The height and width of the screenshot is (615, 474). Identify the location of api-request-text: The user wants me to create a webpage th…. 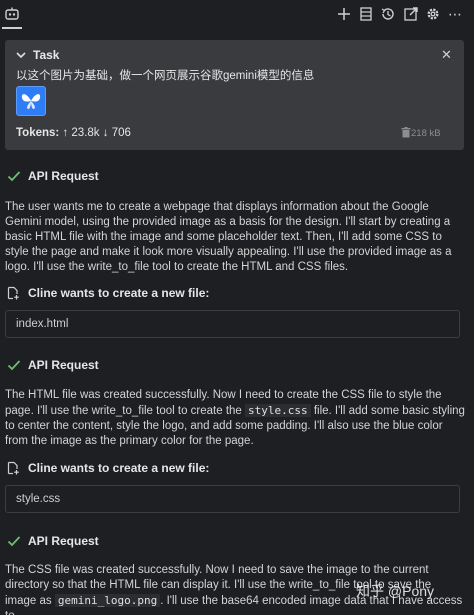
(228, 237).